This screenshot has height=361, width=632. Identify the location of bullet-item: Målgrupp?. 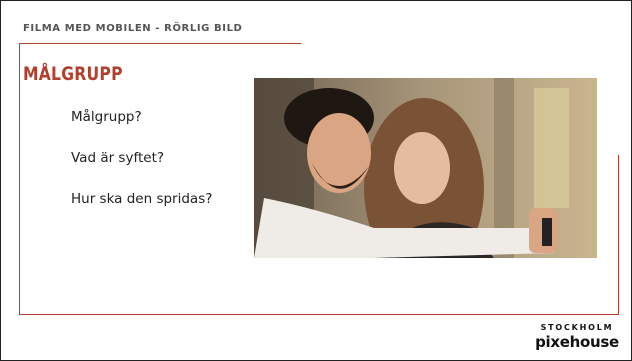
(106, 117).